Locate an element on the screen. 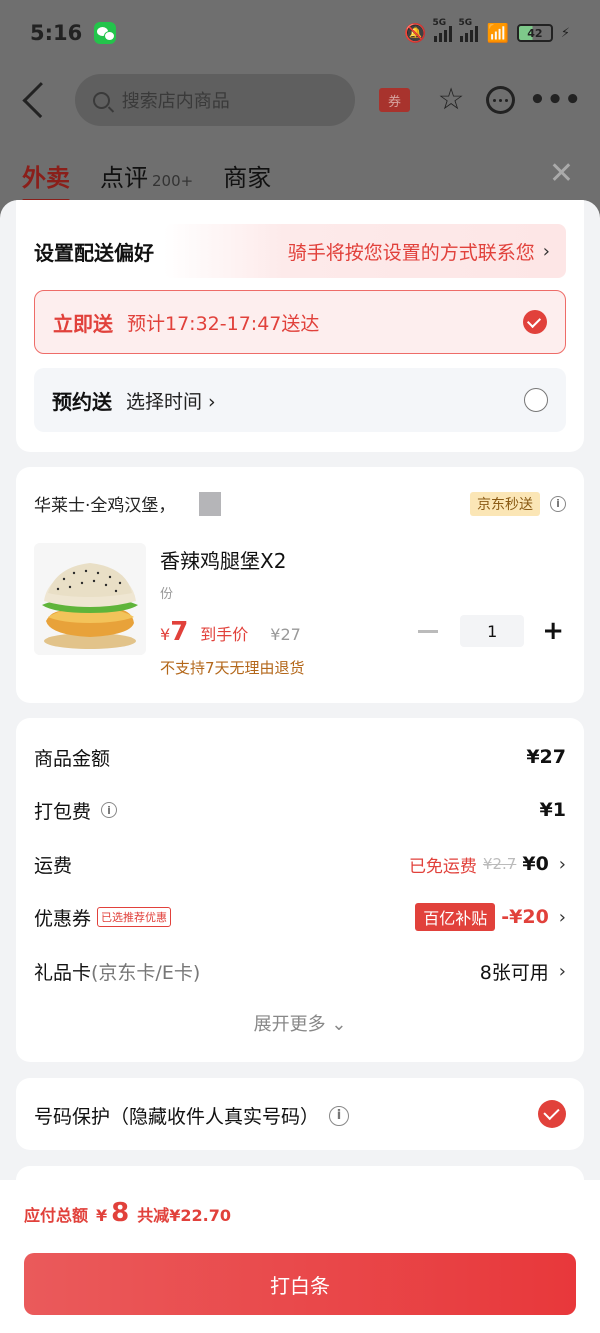  expand-more-button: 展开更多 ⌄ is located at coordinates (300, 1023).